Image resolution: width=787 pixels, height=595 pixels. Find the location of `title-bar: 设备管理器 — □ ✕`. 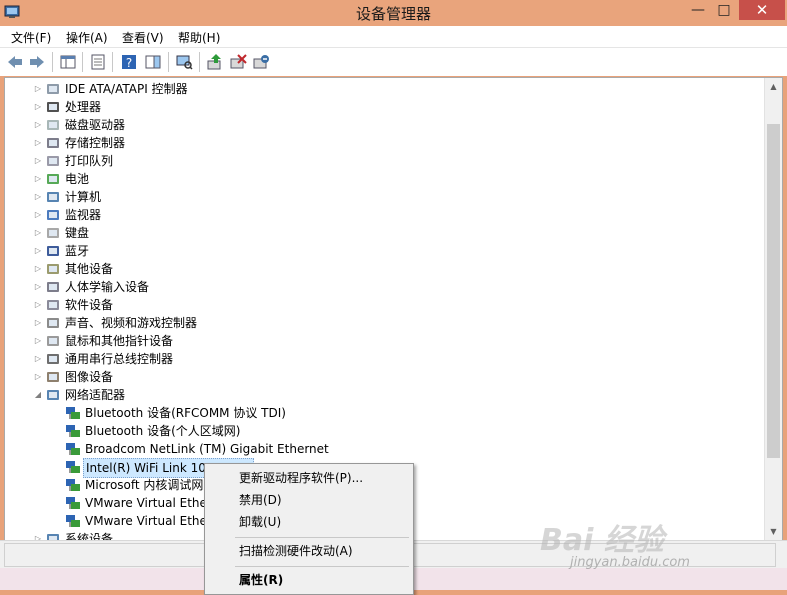

title-bar: 设备管理器 — □ ✕ is located at coordinates (393, 13).